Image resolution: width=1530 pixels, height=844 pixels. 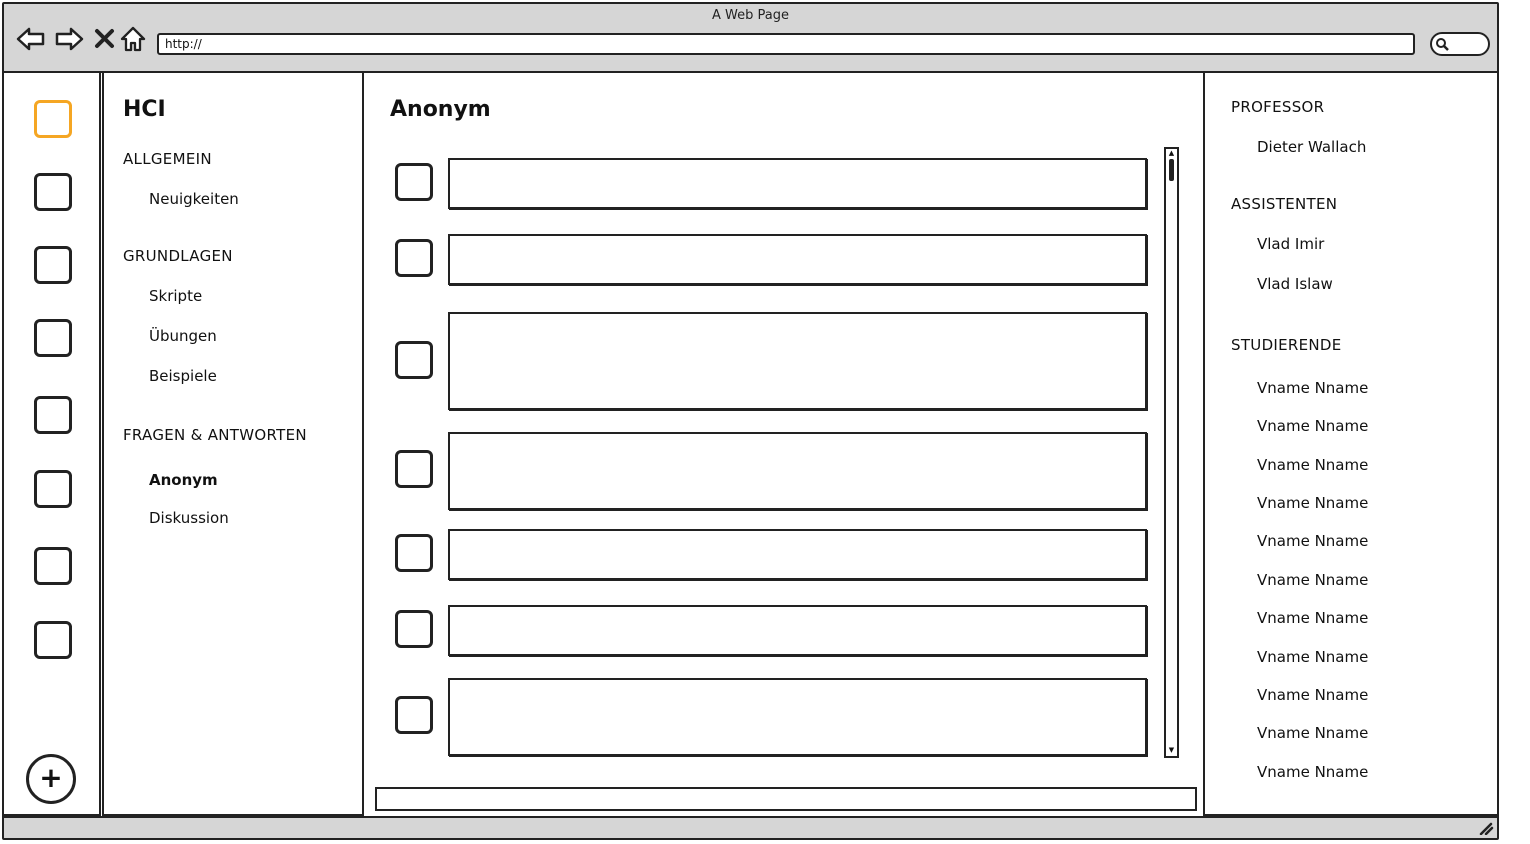 I want to click on forward-arrow-icon, so click(x=69, y=39).